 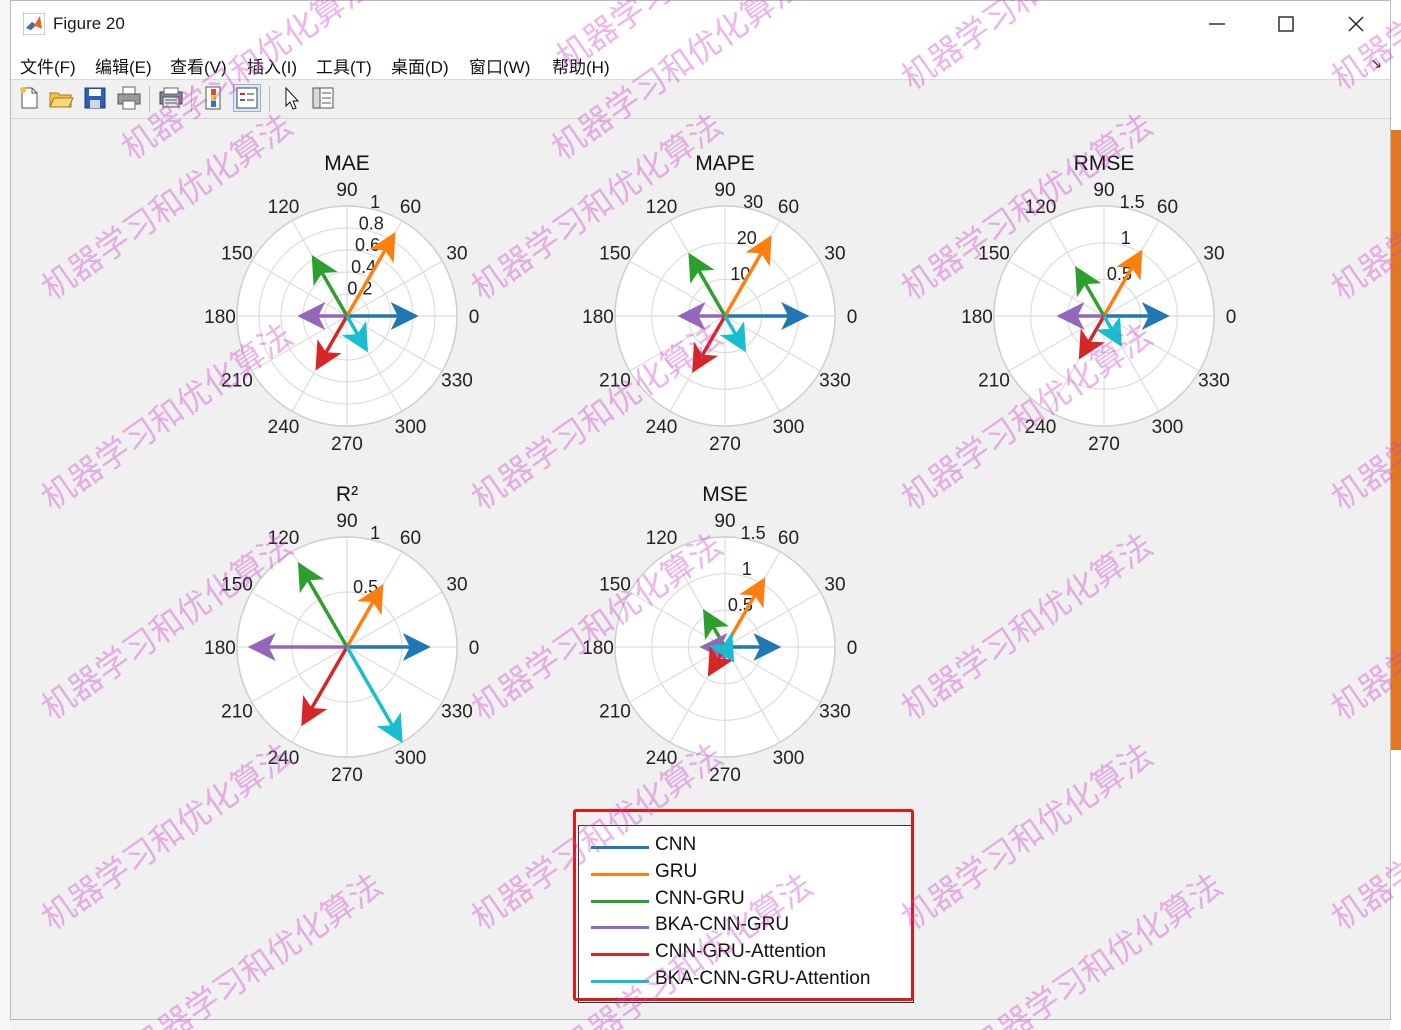 What do you see at coordinates (753, 533) in the screenshot?
I see `rtick-label: 1.5` at bounding box center [753, 533].